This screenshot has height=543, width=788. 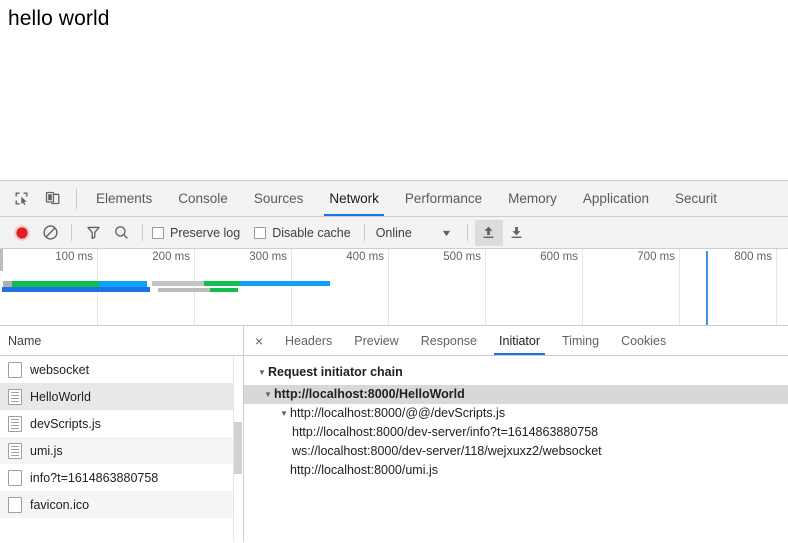 What do you see at coordinates (59, 18) in the screenshot?
I see `page-heading: hello world` at bounding box center [59, 18].